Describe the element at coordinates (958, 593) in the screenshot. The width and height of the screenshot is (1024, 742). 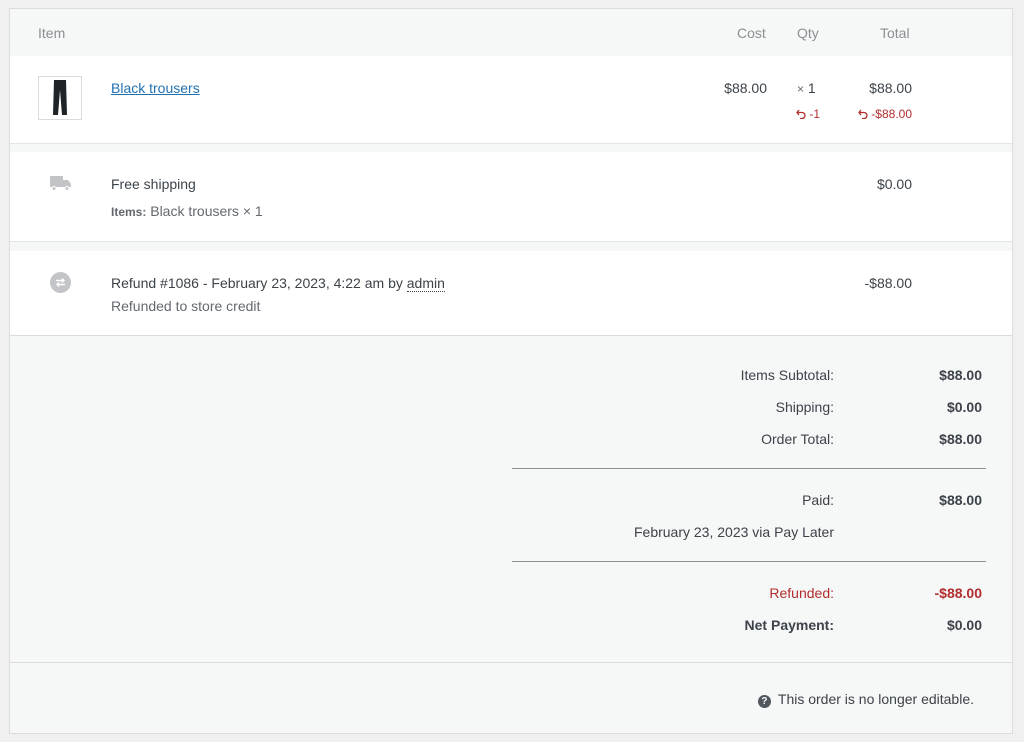
I see `refunded-value: -$88.00` at that location.